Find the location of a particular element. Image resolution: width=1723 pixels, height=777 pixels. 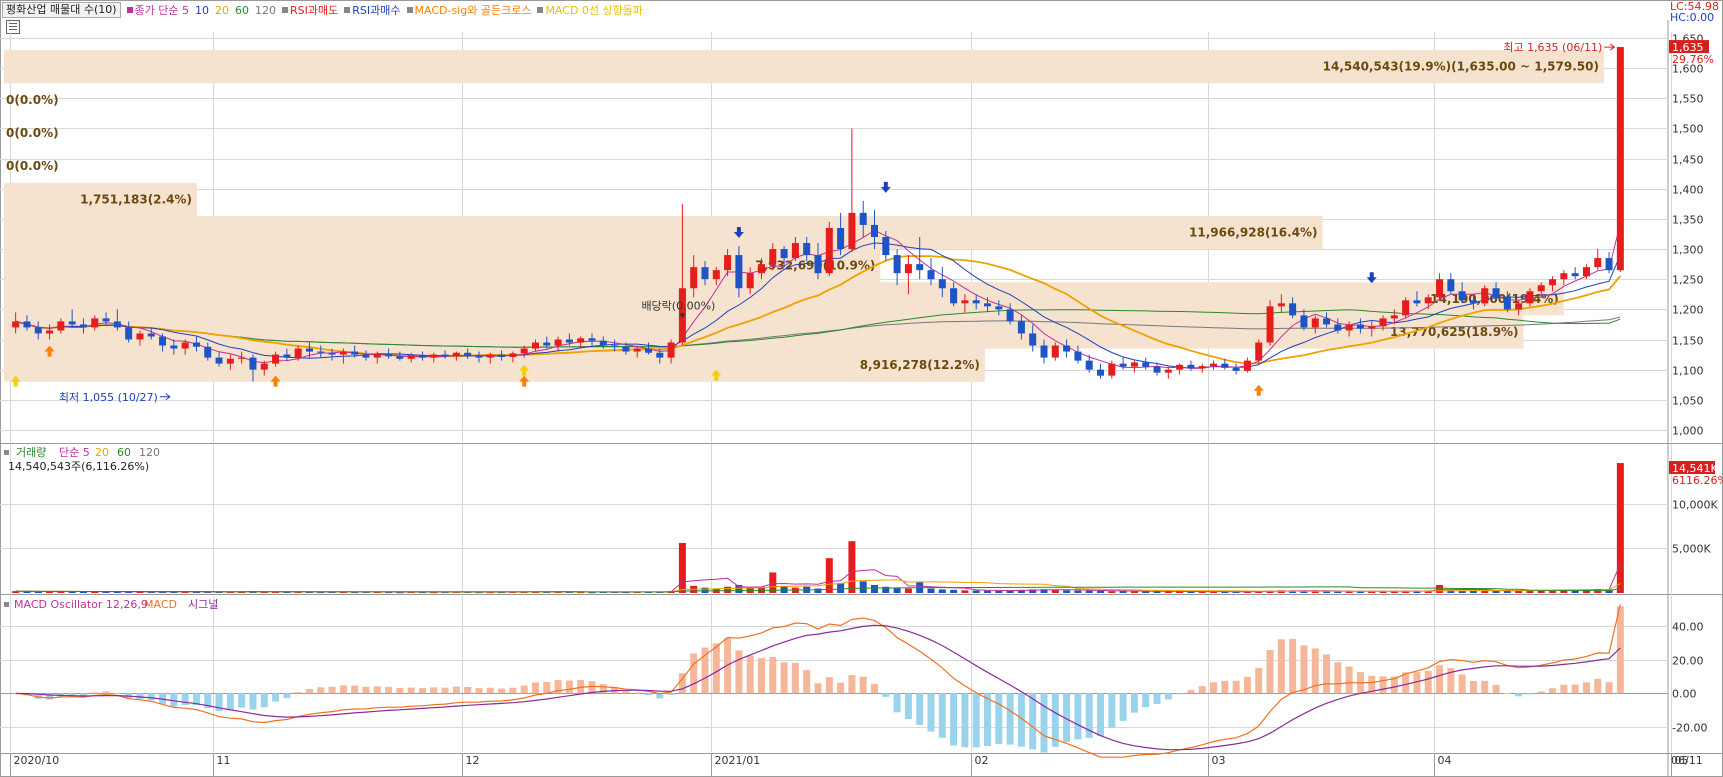

last-price-change: 29.76% is located at coordinates (1693, 59).